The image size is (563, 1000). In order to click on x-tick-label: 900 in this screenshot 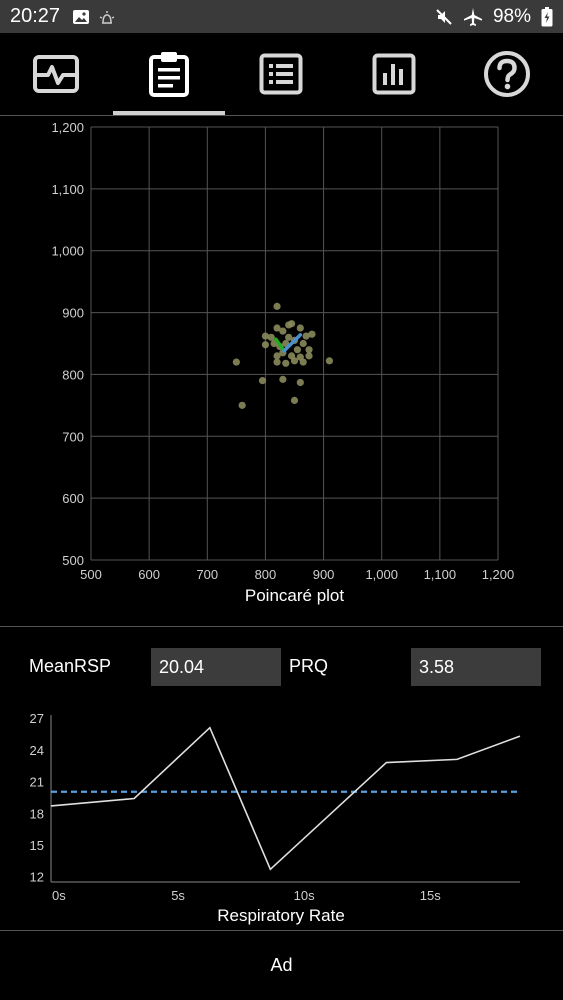, I will do `click(324, 574)`.